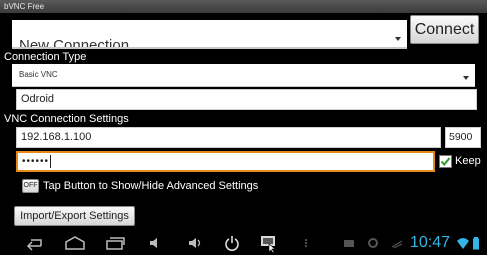  Describe the element at coordinates (74, 43) in the screenshot. I see `connection-select-value: New Connection` at that location.